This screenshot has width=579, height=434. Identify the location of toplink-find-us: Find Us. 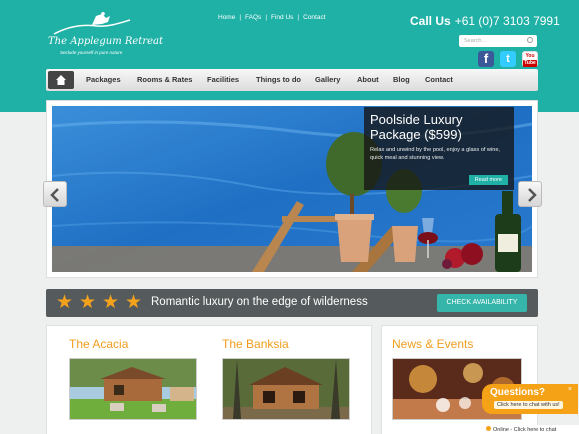
(282, 17).